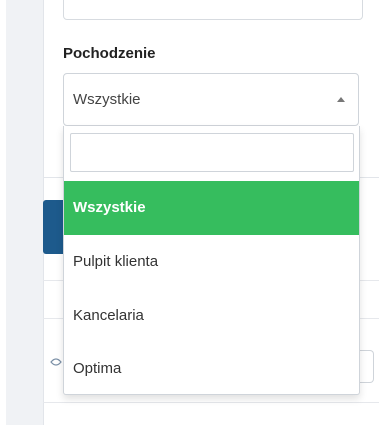  I want to click on option-optima: Optima, so click(211, 369).